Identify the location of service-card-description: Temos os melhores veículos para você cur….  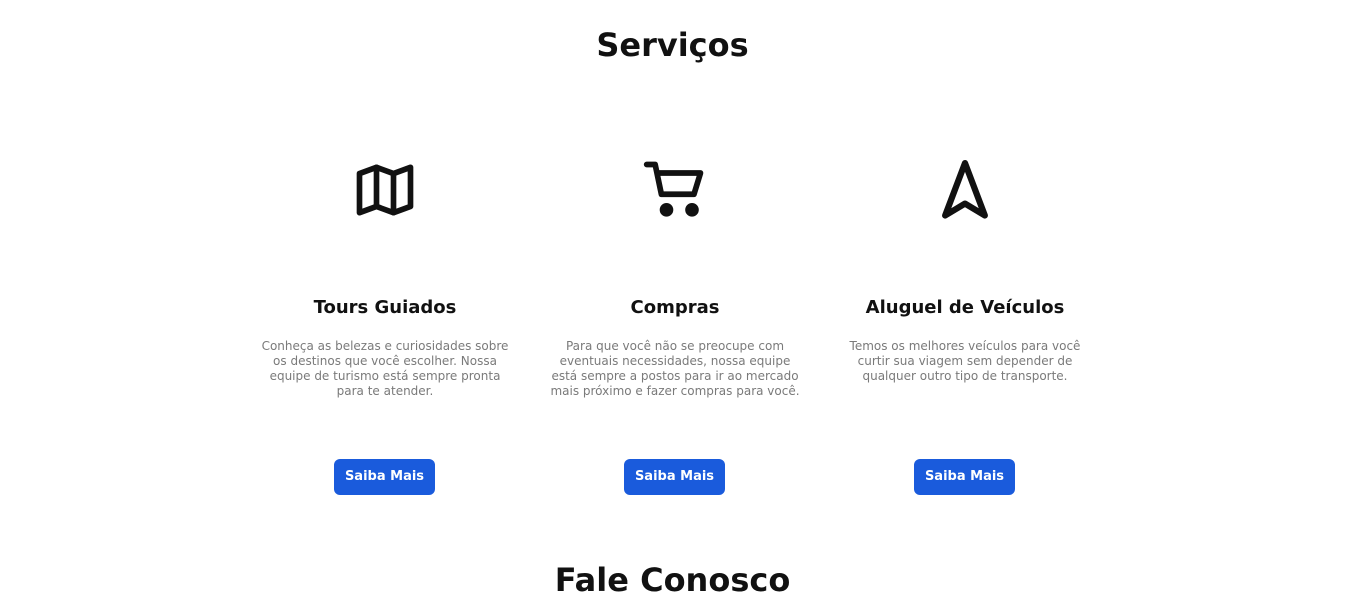
(965, 361).